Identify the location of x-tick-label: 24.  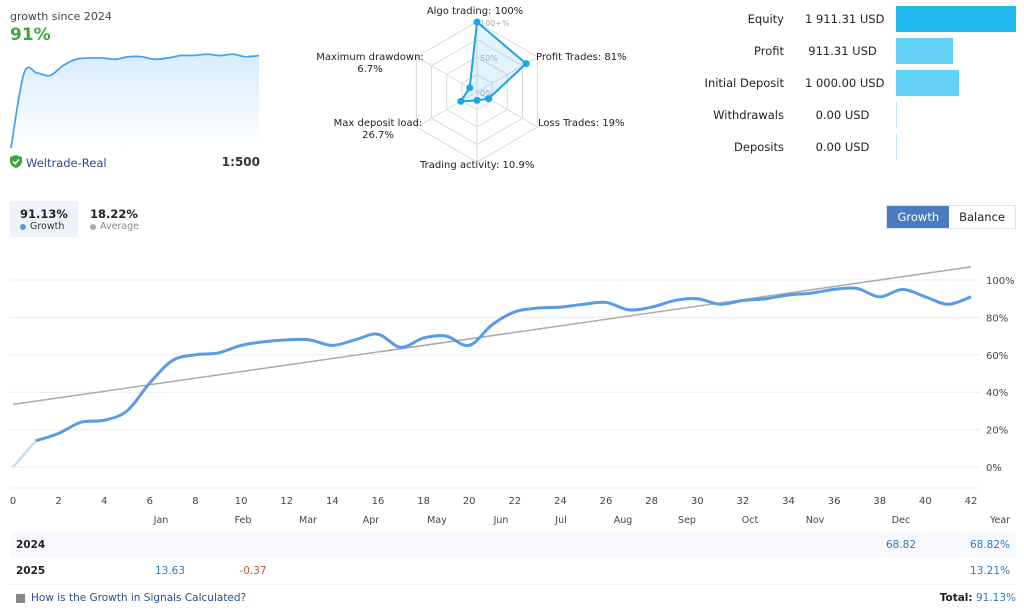
(560, 501).